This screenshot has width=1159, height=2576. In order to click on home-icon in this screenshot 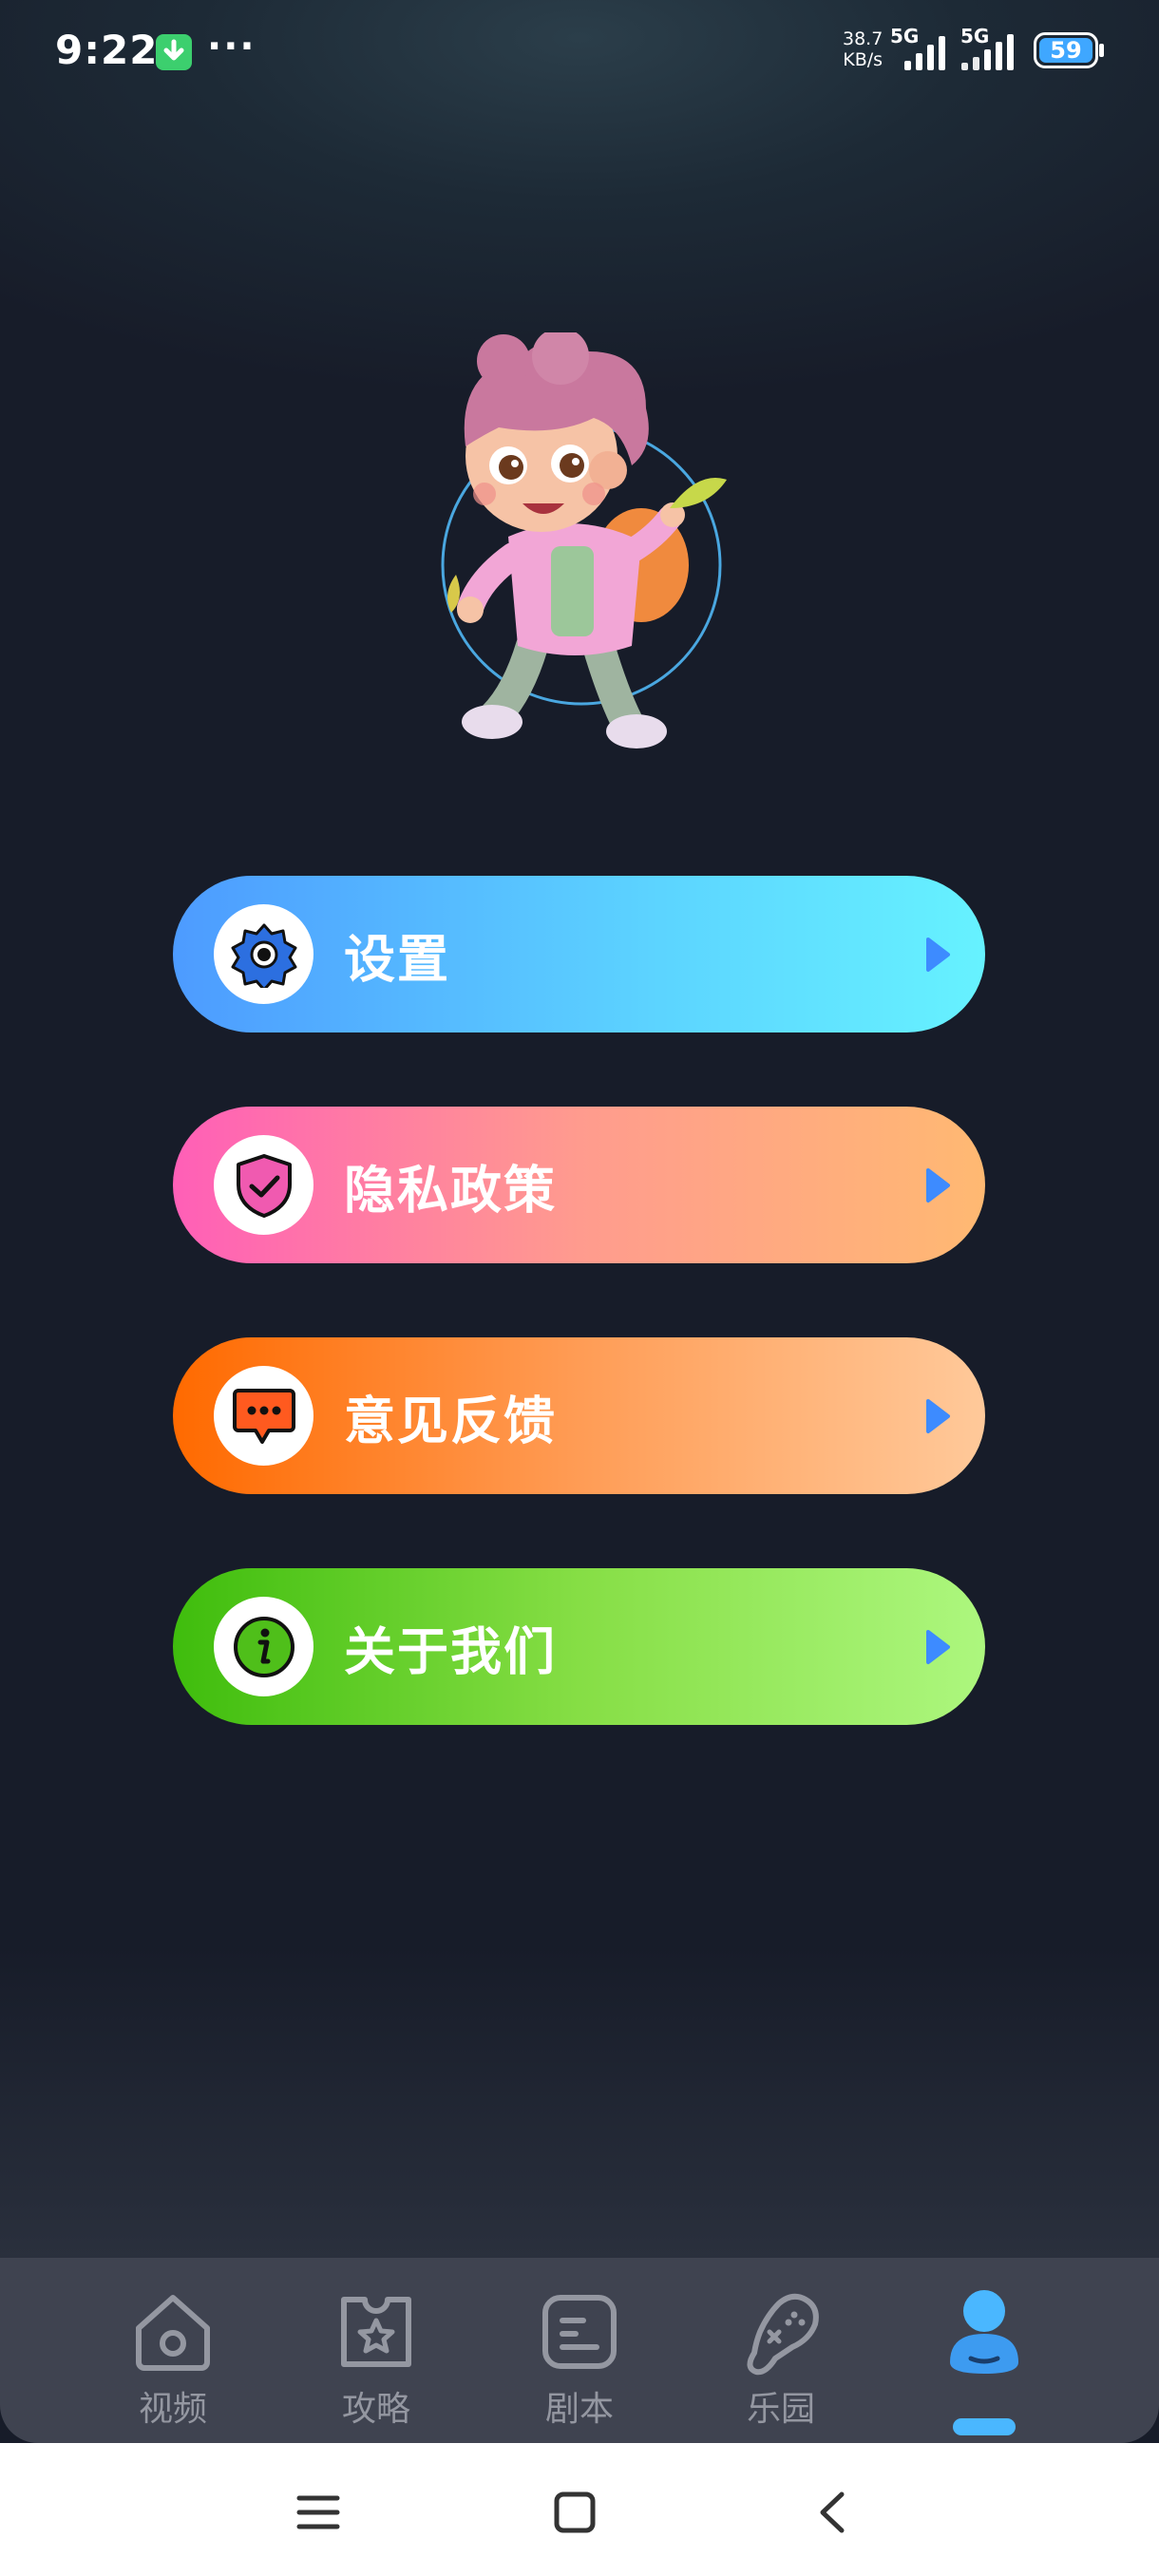, I will do `click(172, 2331)`.